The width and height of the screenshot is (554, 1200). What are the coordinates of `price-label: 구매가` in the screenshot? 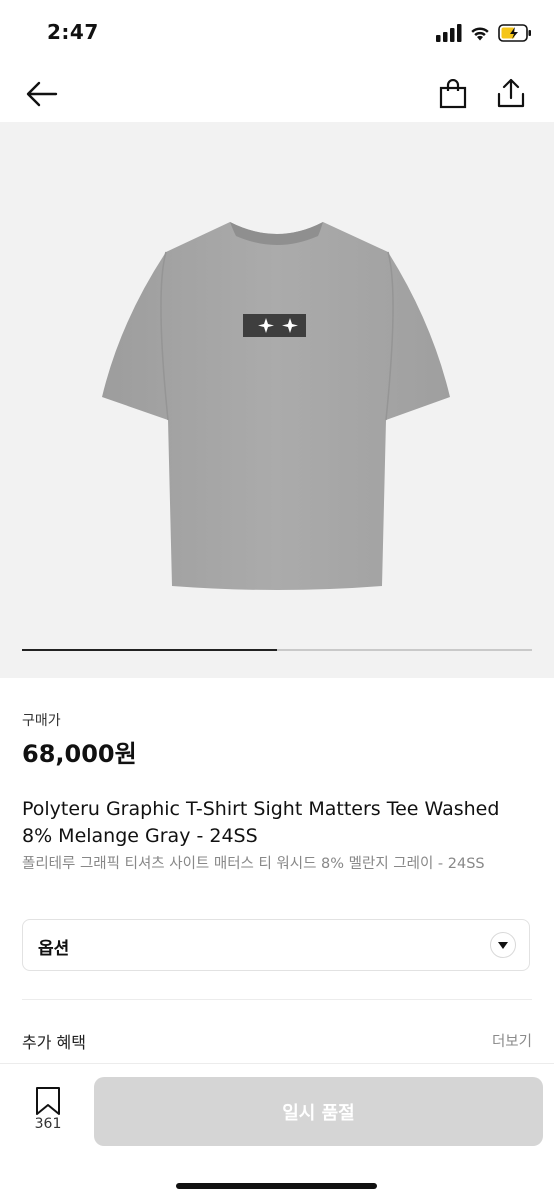 It's located at (41, 721).